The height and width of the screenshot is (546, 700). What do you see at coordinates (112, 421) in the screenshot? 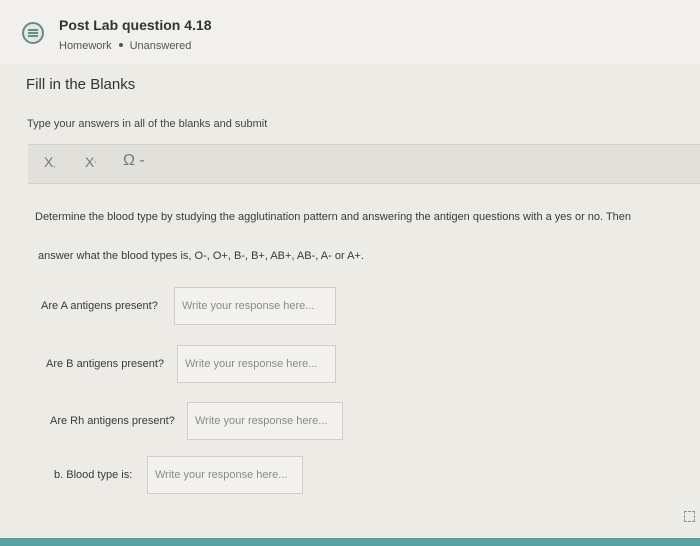
I see `question-label-rh-antigens: Are Rh antigens present?` at bounding box center [112, 421].